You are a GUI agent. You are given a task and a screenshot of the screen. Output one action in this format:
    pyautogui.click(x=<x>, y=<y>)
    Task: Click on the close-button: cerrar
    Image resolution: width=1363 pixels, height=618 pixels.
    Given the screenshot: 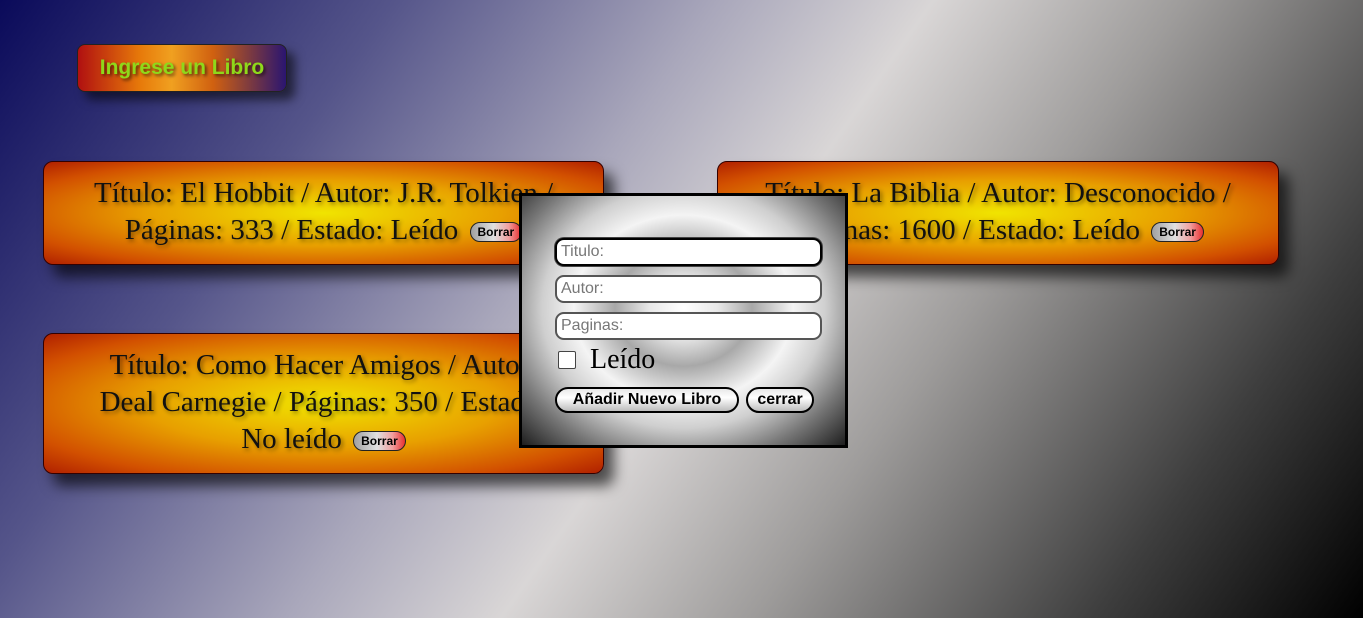 What is the action you would take?
    pyautogui.click(x=780, y=400)
    